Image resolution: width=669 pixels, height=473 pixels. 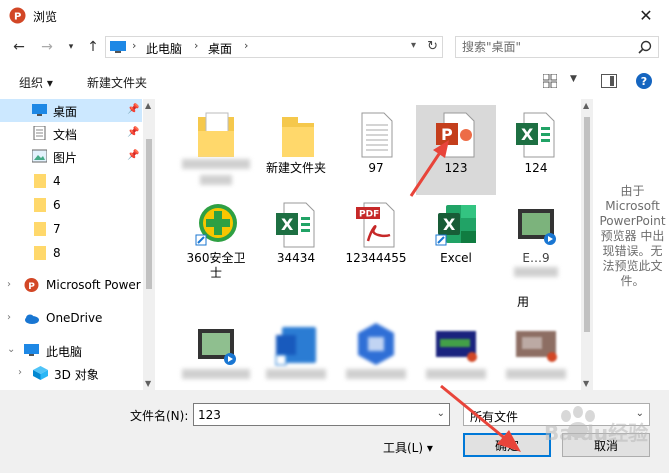 I want to click on tools-menu: 工具(L) ▾, so click(x=408, y=447).